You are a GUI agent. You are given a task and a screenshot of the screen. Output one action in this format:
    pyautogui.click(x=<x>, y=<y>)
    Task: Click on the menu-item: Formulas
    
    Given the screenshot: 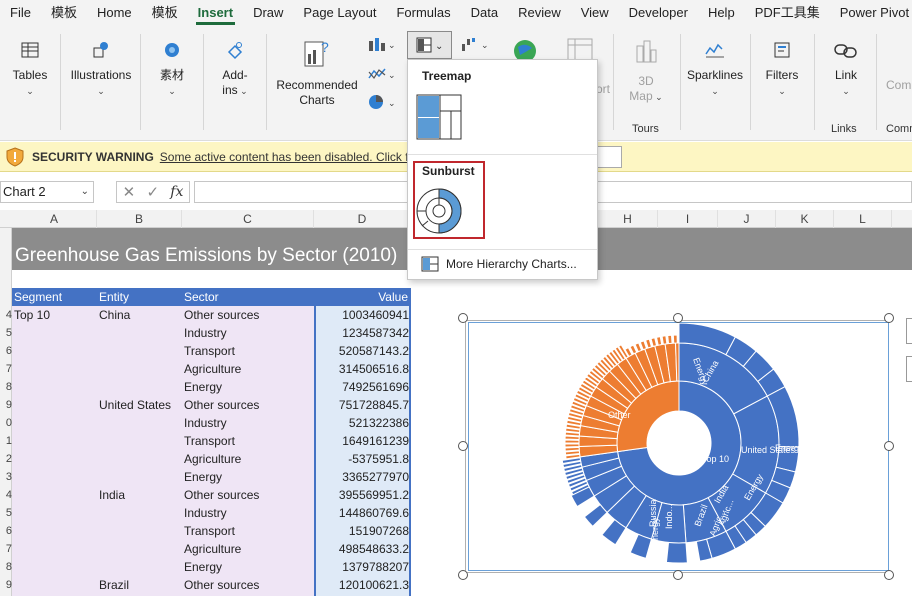 What is the action you would take?
    pyautogui.click(x=423, y=13)
    